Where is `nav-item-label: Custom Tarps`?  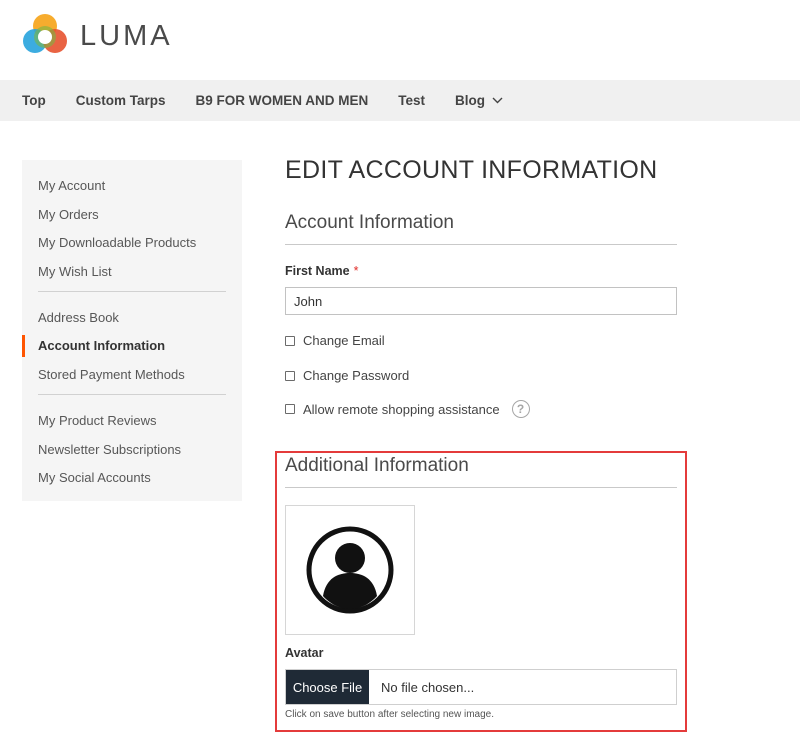 nav-item-label: Custom Tarps is located at coordinates (120, 100).